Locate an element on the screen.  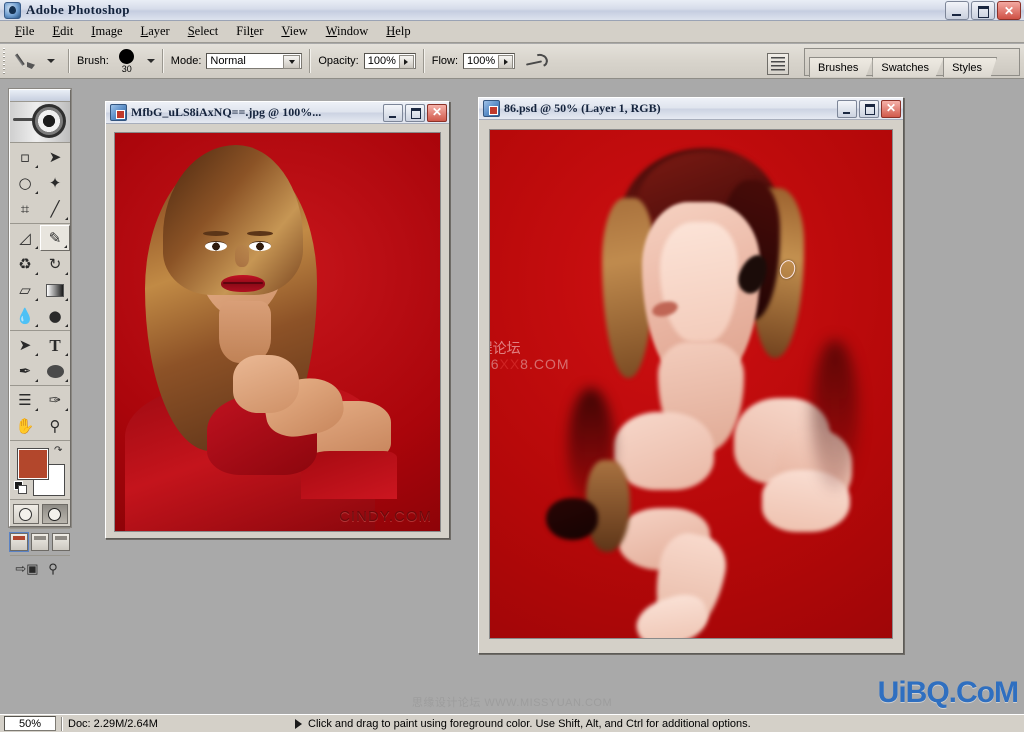
menu-item-select: Select is located at coordinates (203, 31).